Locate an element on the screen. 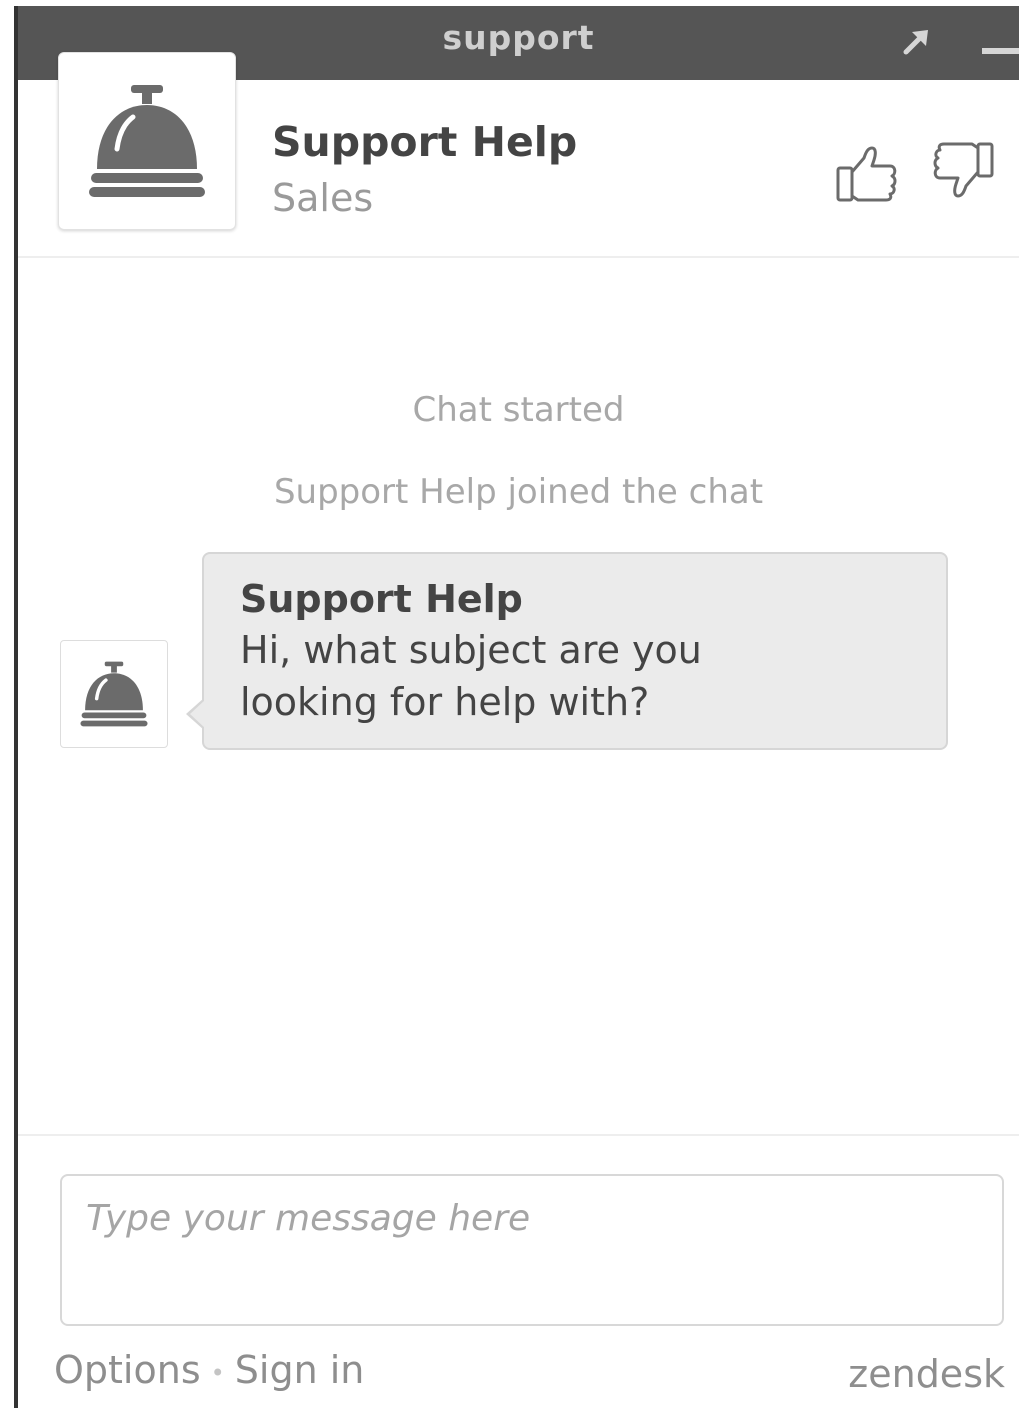 This screenshot has height=1414, width=1019. rate-good-button is located at coordinates (867, 174).